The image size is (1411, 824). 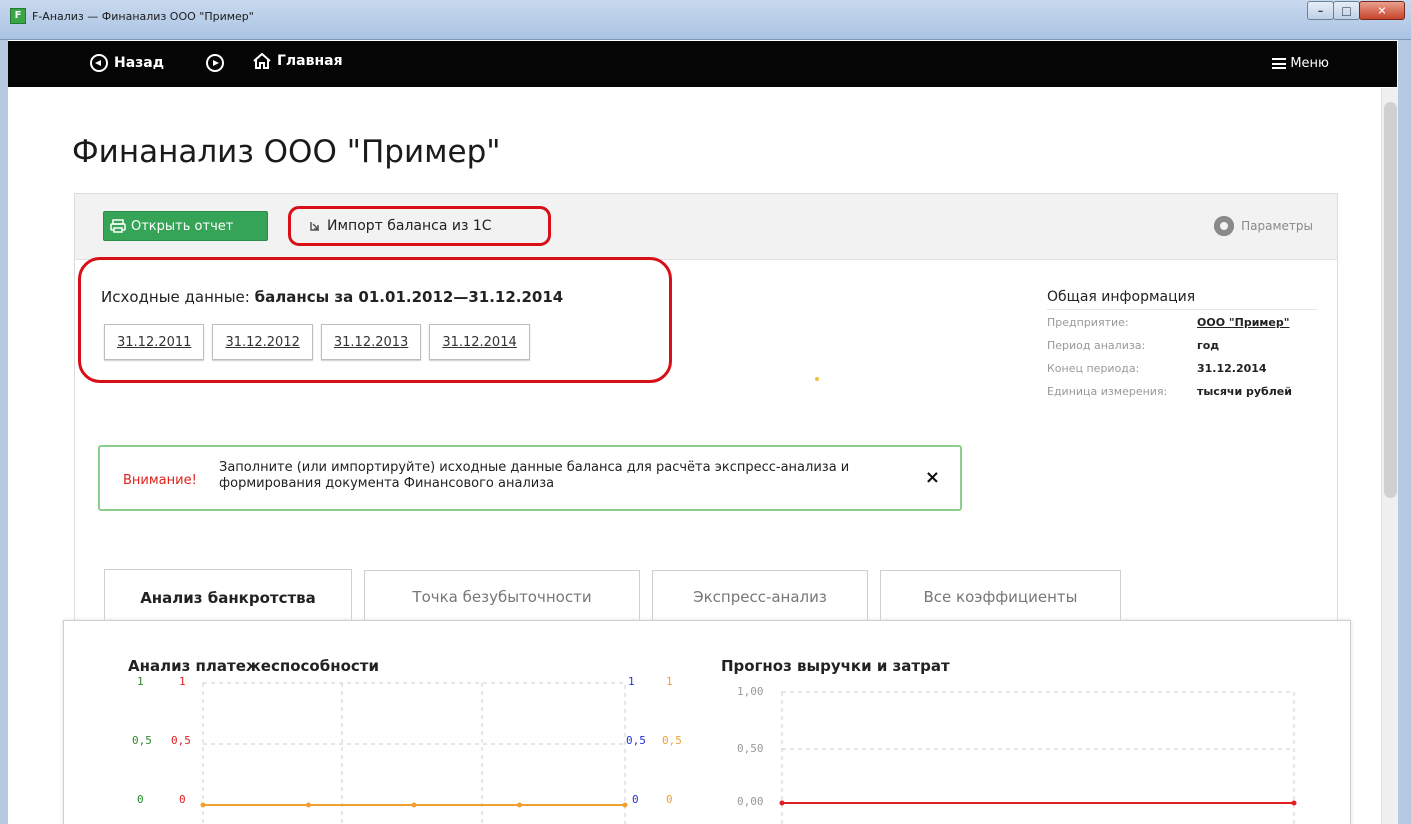 I want to click on parameters-button: Параметры, so click(x=1263, y=226).